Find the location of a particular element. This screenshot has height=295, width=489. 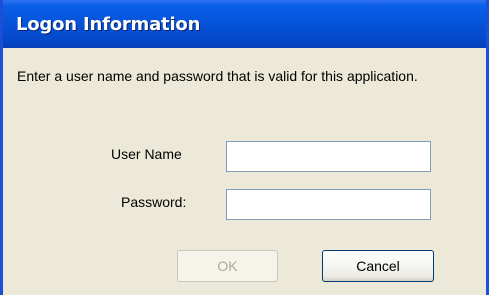

username-input is located at coordinates (328, 156).